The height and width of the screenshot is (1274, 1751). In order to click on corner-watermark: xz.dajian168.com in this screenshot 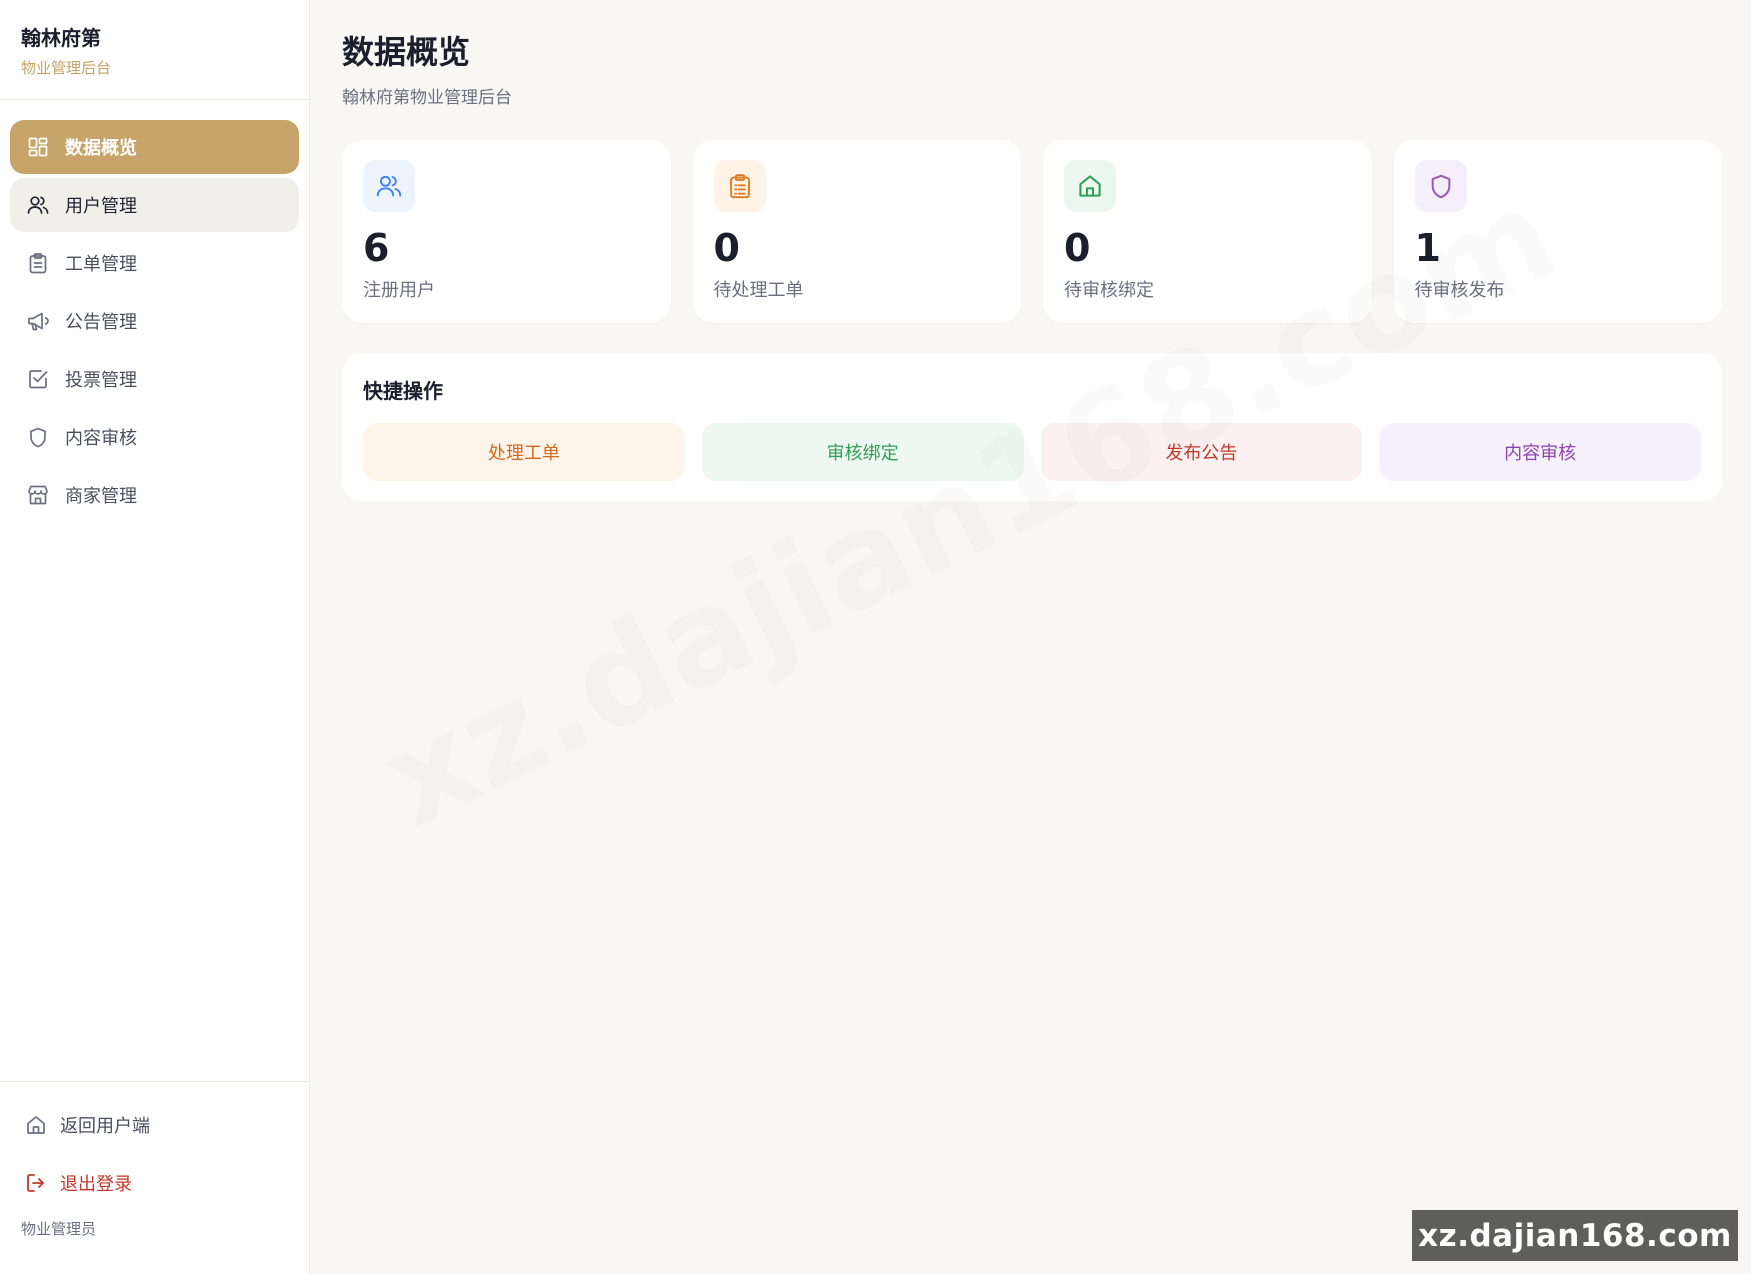, I will do `click(1575, 1235)`.